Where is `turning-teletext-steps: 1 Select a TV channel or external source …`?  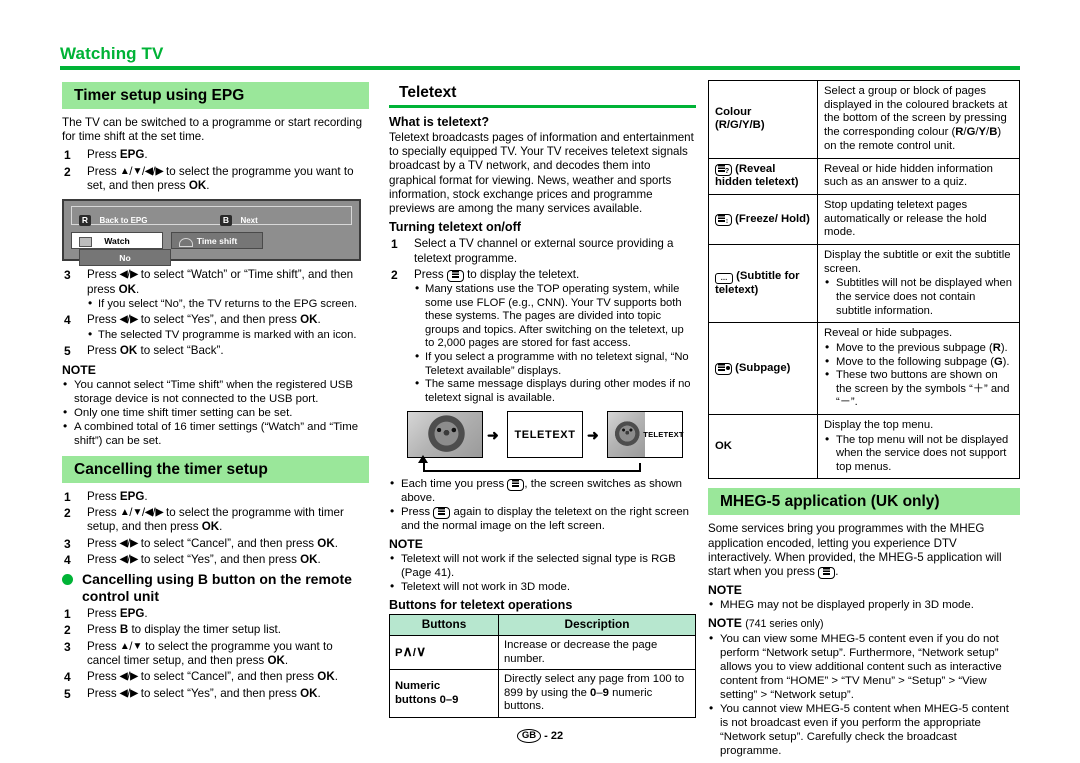
turning-teletext-steps: 1 Select a TV channel or external source … is located at coordinates (542, 321).